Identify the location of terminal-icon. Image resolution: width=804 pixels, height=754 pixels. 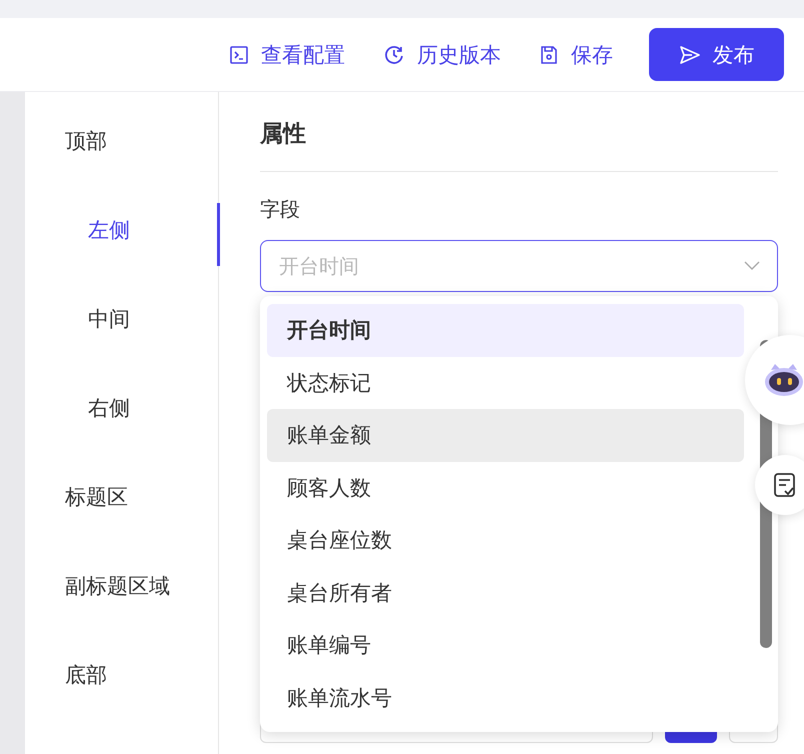
(239, 54).